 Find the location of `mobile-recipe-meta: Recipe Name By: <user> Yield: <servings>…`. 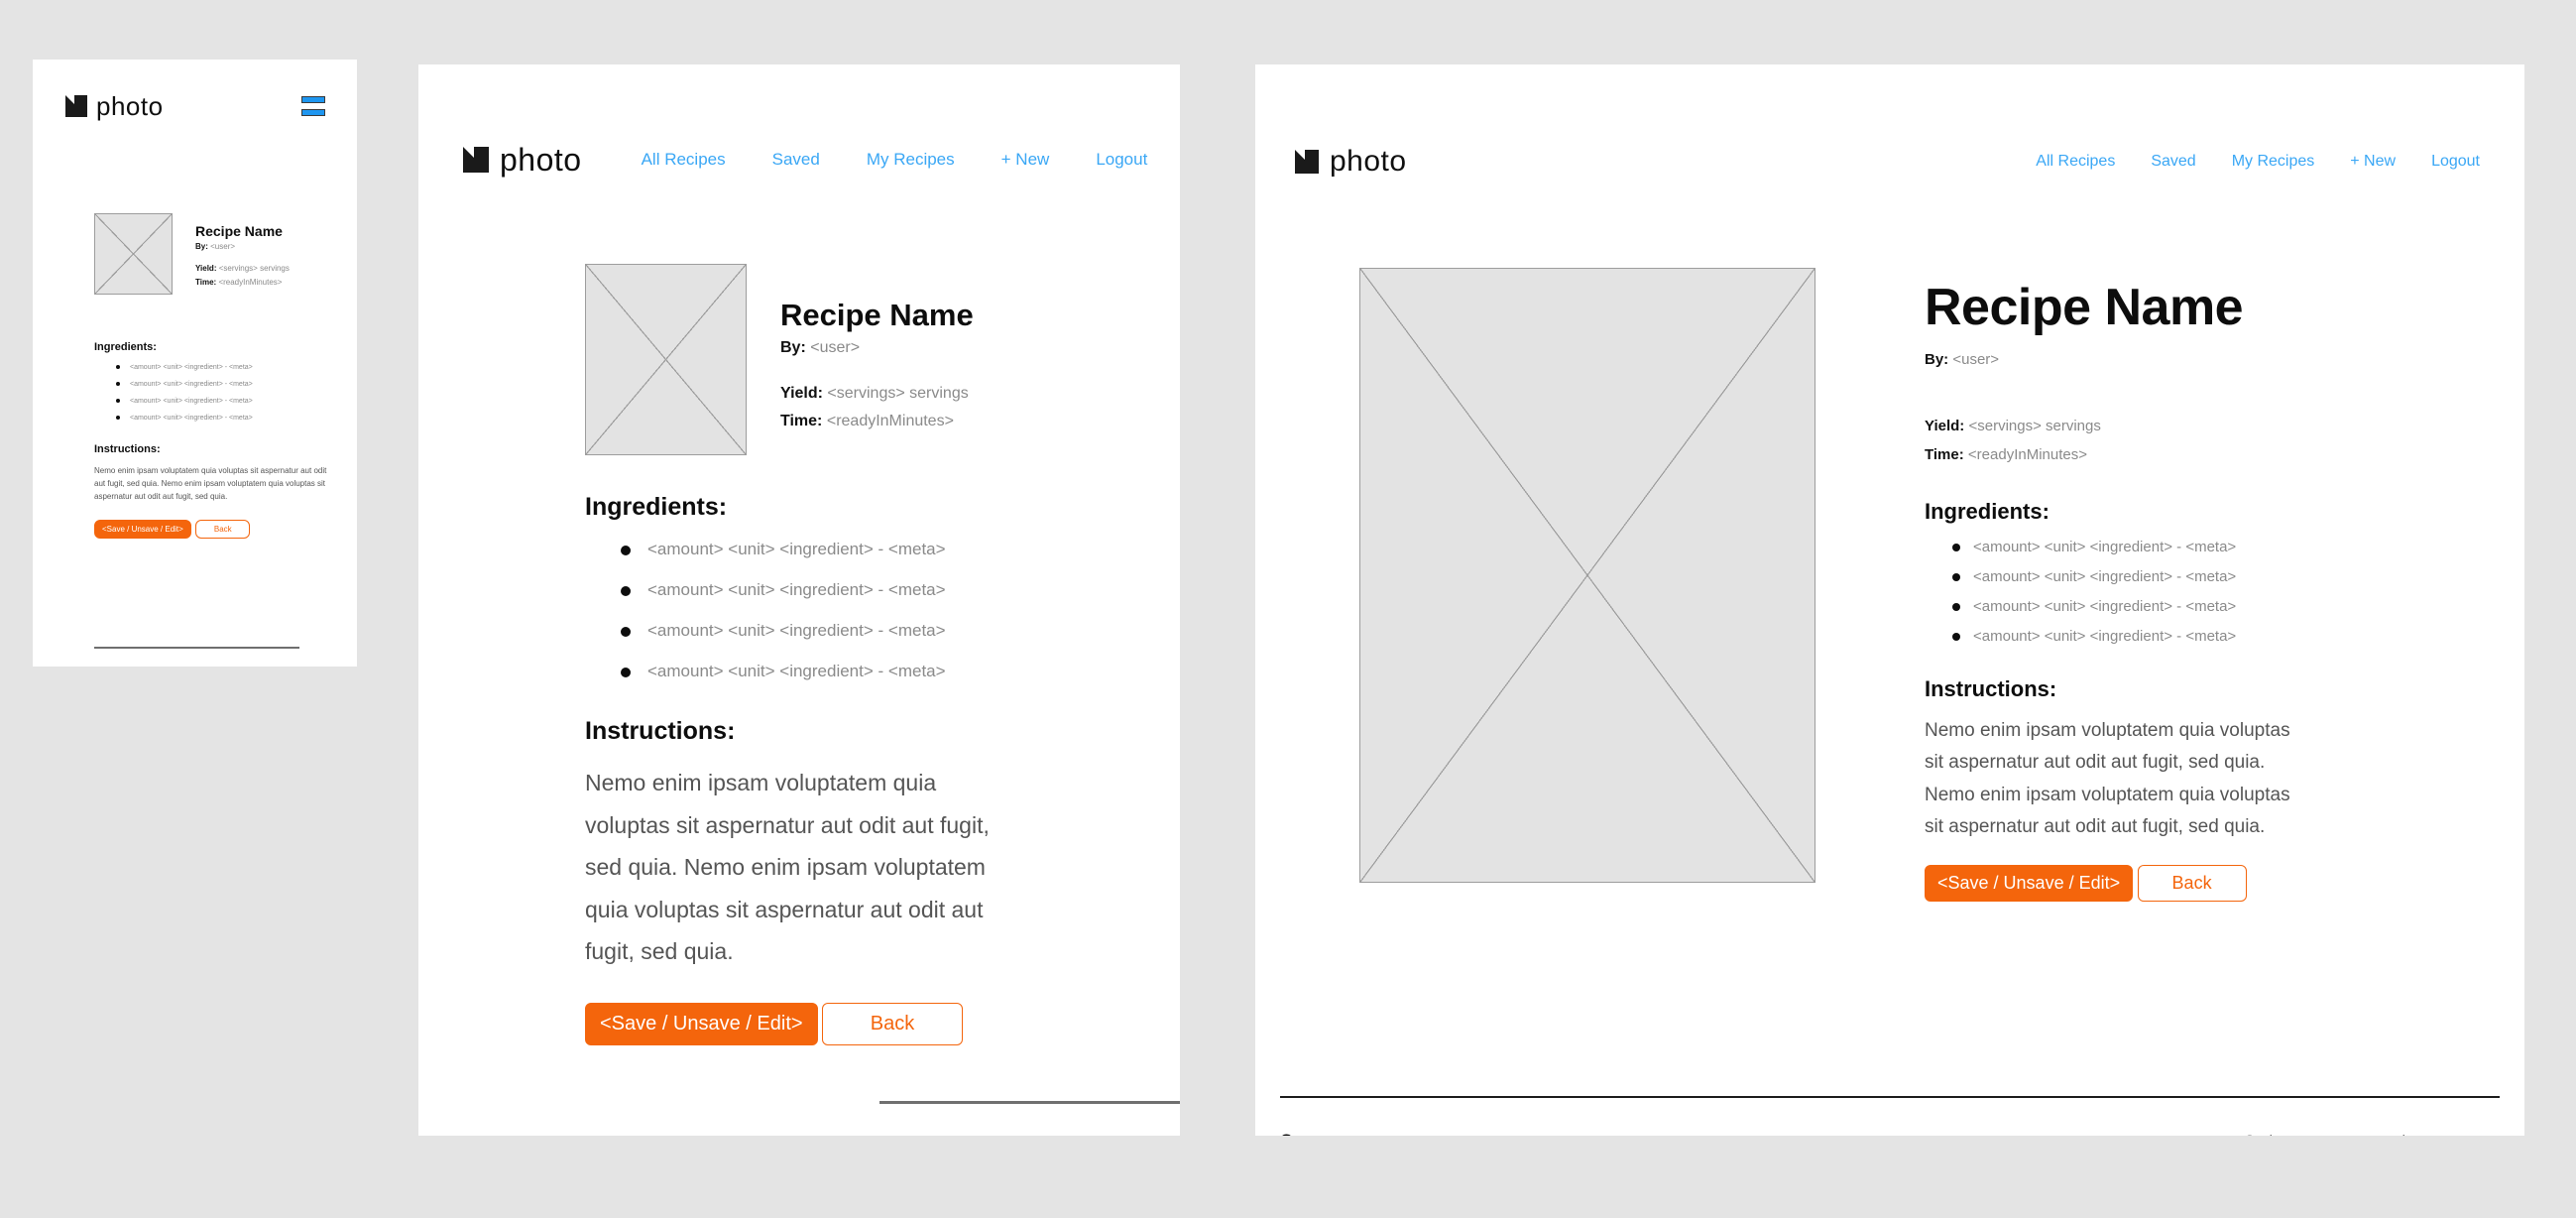

mobile-recipe-meta: Recipe Name By: <user> Yield: <servings>… is located at coordinates (243, 253).